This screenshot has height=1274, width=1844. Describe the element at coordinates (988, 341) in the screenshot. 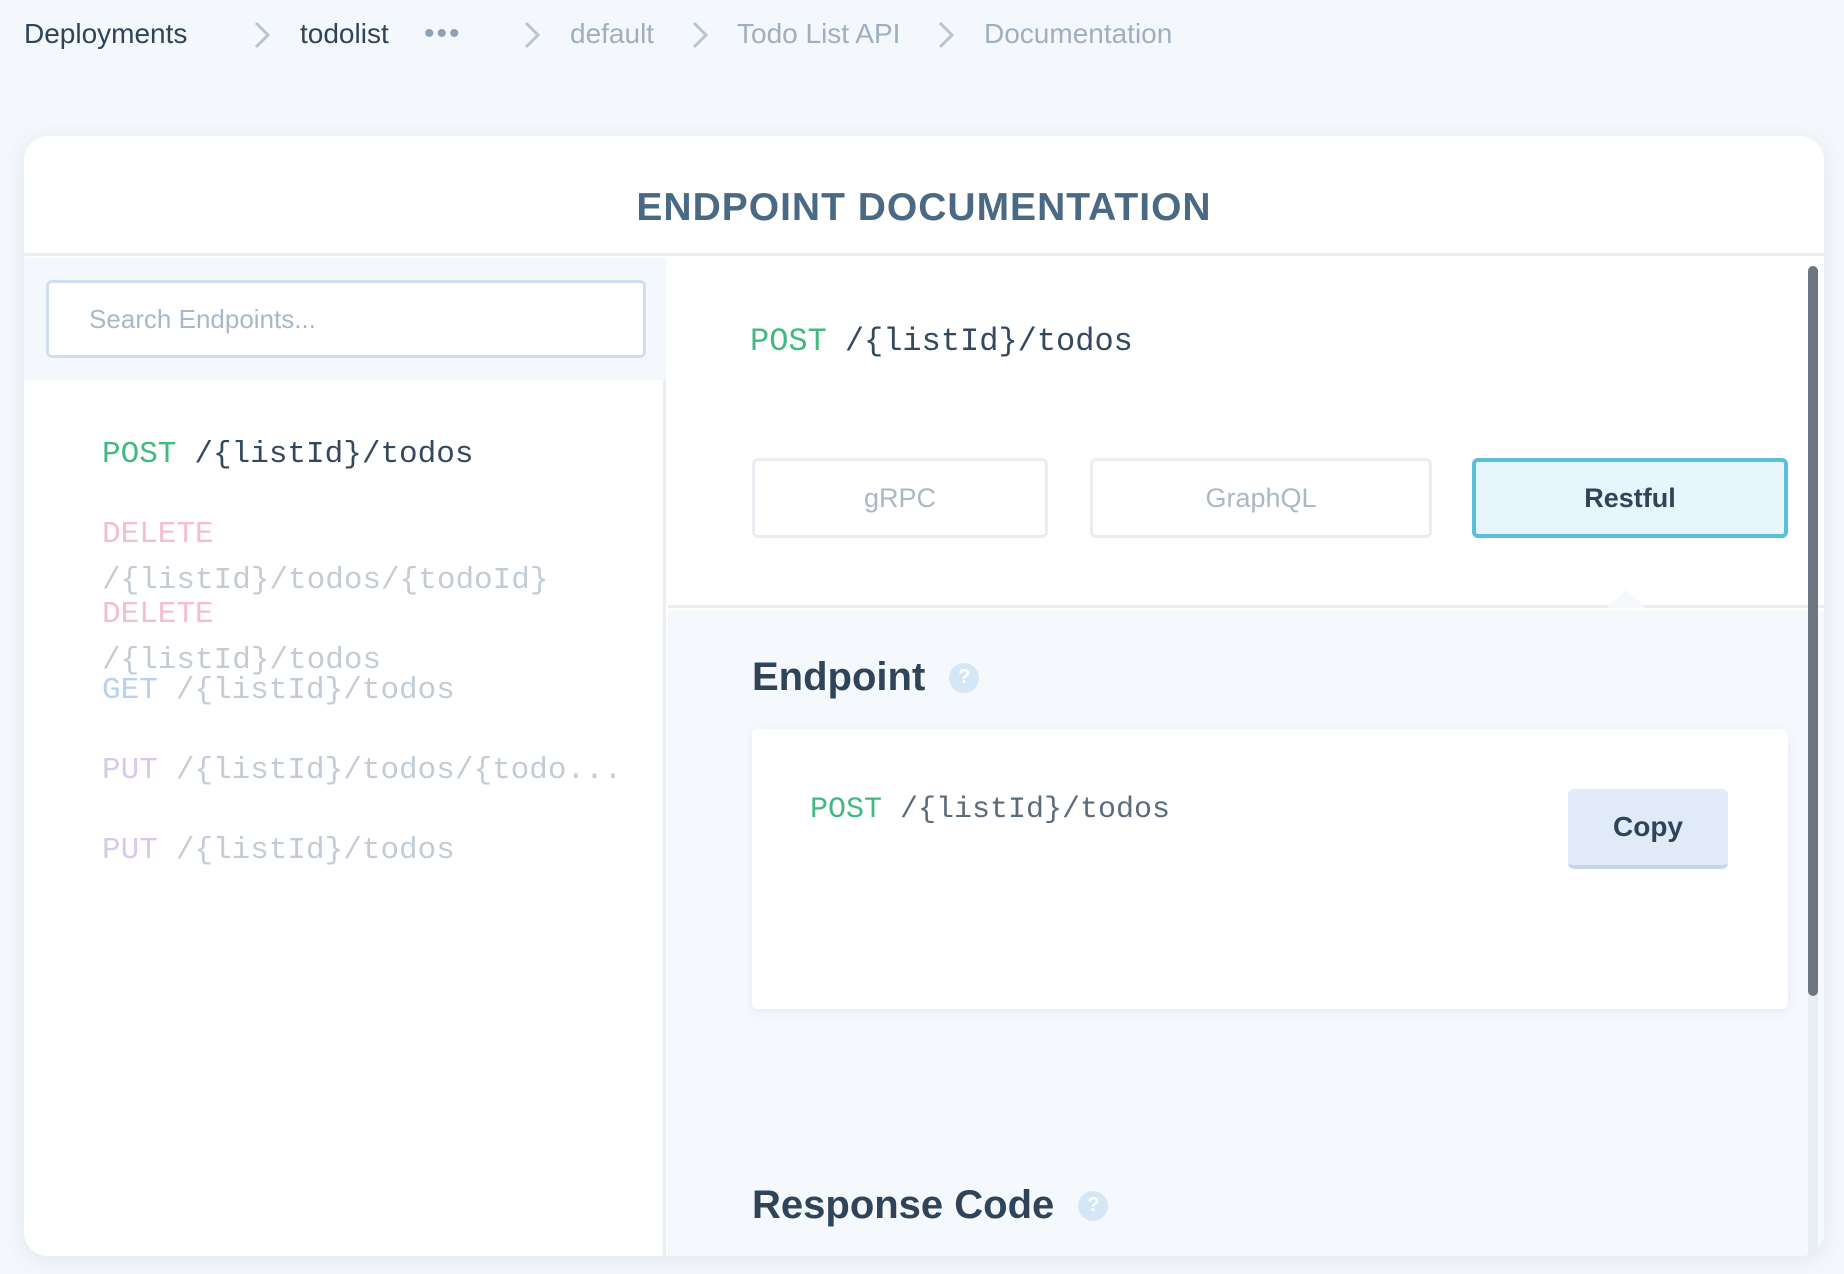

I see `selected-path: /{listId}/todos` at that location.